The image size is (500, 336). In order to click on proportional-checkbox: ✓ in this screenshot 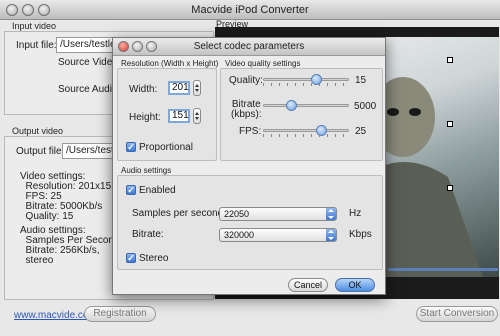, I will do `click(131, 147)`.